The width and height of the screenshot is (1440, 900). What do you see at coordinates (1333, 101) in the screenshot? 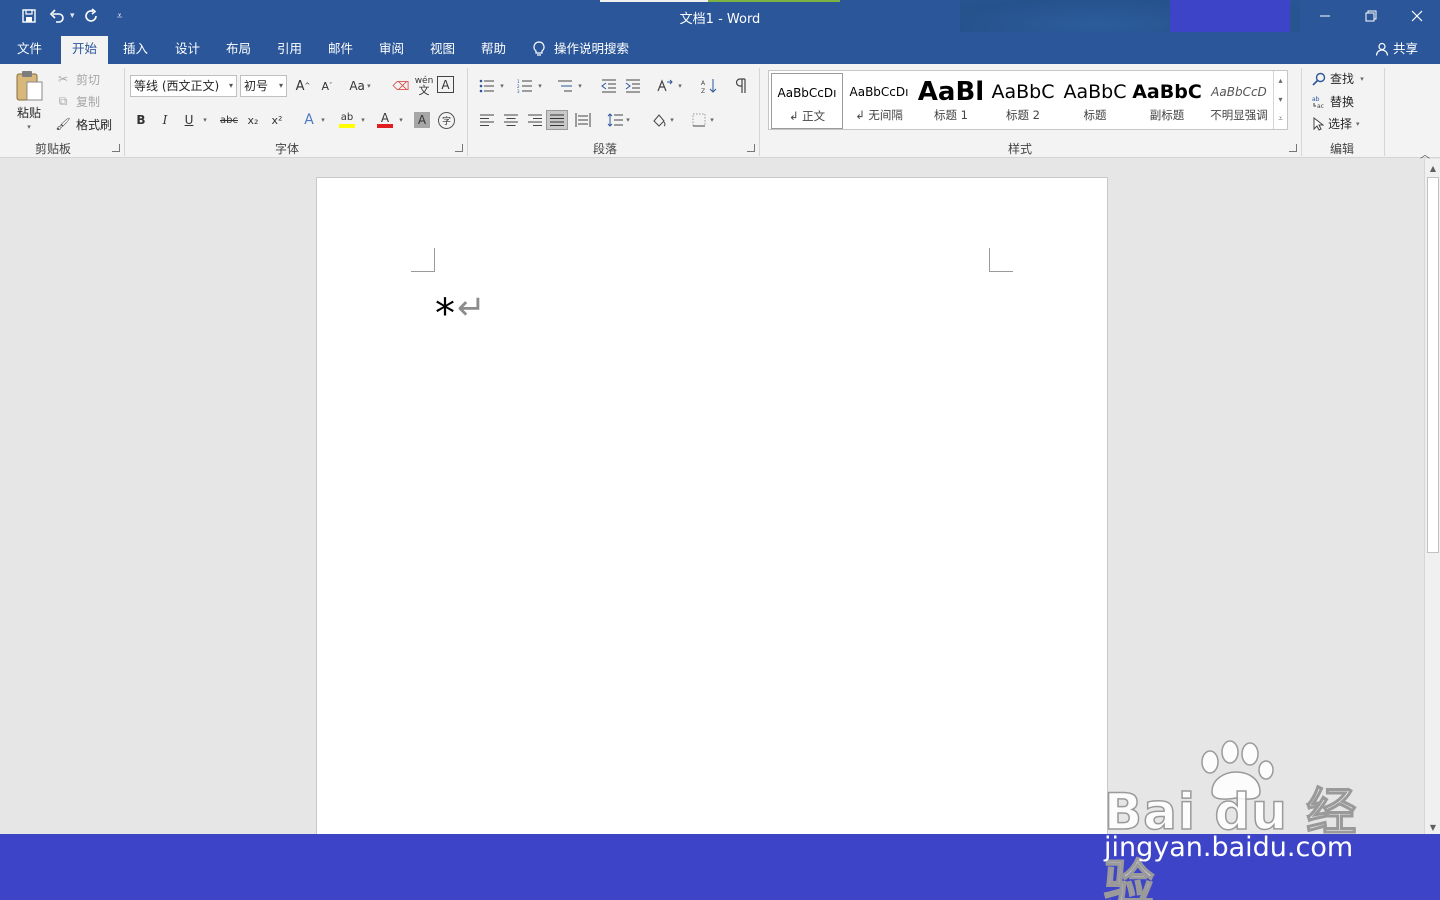
I see `replace-button: ab ac 替换` at bounding box center [1333, 101].